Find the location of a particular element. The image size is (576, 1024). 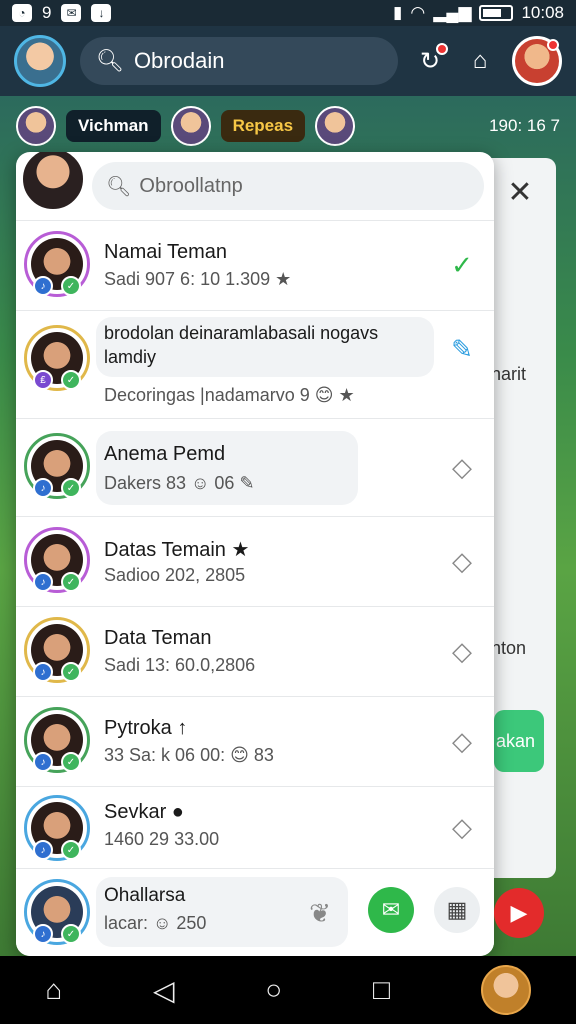

gallery-icon: ▦ is located at coordinates (457, 909).